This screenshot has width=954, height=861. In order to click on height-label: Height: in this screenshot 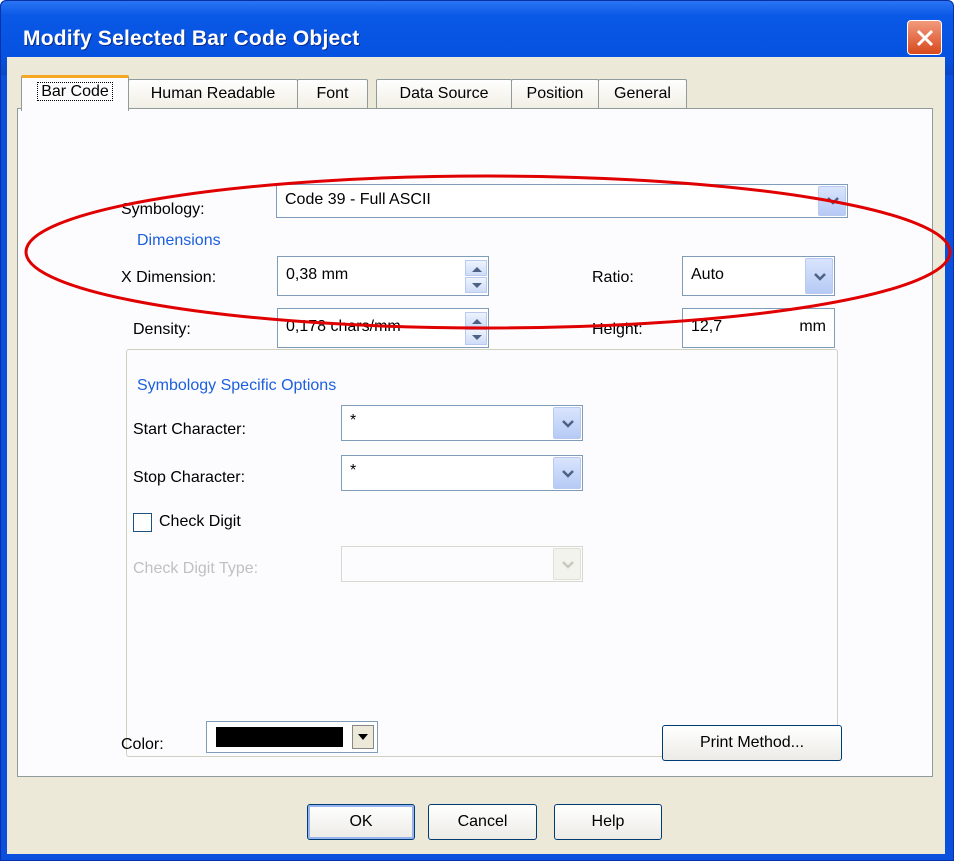, I will do `click(617, 329)`.